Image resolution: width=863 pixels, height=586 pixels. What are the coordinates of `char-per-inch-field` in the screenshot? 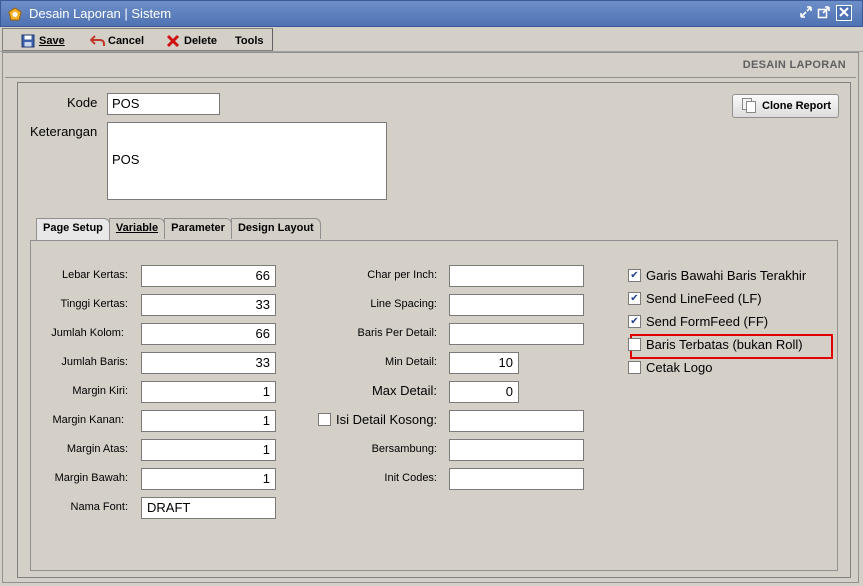 It's located at (516, 276).